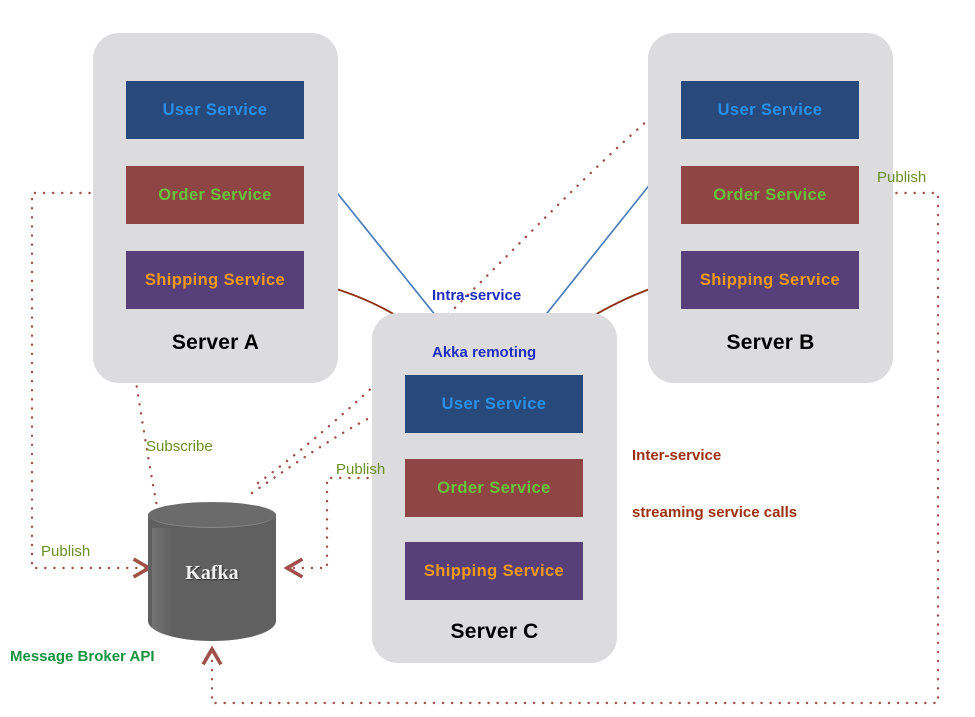 The image size is (975, 717). Describe the element at coordinates (715, 512) in the screenshot. I see `annotation-inter-line-2: streaming service calls` at that location.